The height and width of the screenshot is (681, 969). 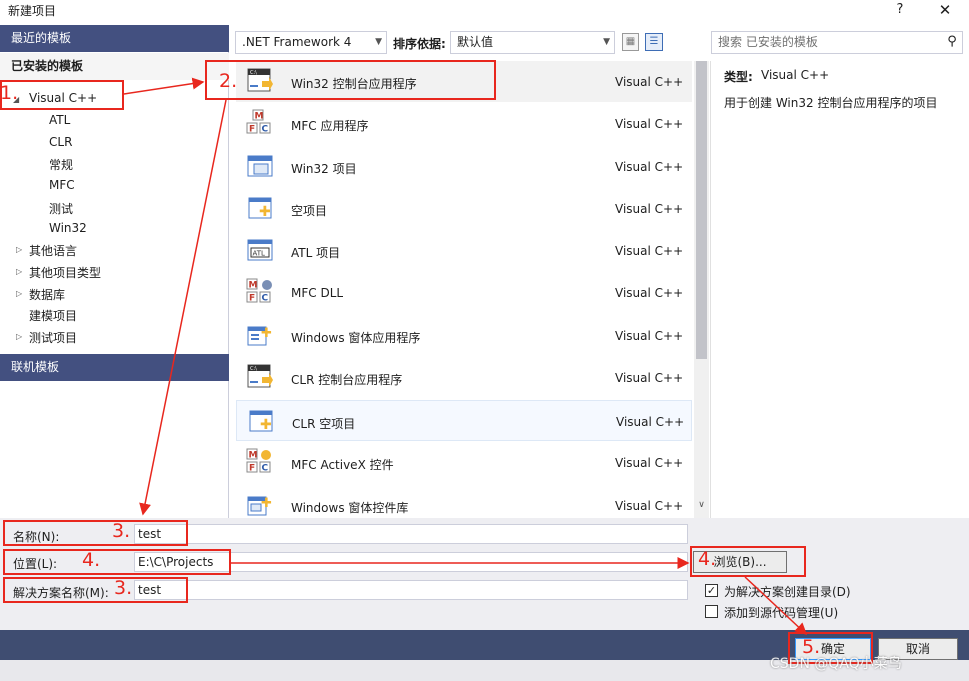 I want to click on template-row: MFC MFC DLL Visual C++, so click(x=464, y=292).